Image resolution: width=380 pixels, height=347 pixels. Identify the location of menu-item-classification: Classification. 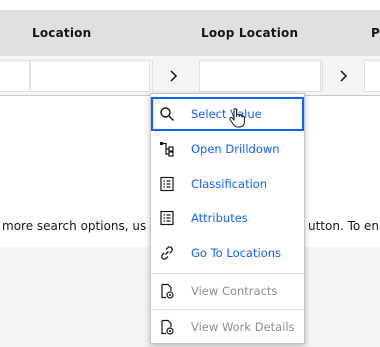
(227, 184).